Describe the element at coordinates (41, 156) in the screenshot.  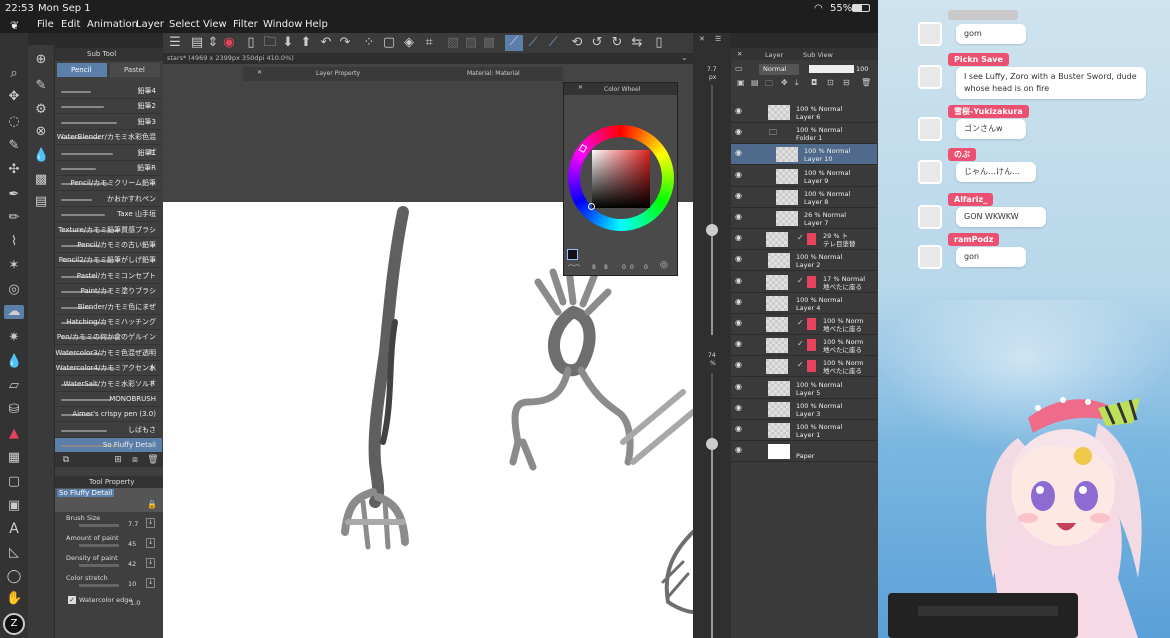
I see `water-icon: 💧` at that location.